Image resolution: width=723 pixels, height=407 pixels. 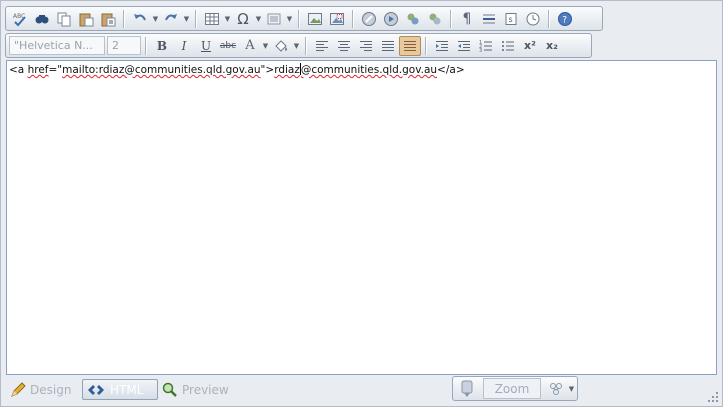 I want to click on list-icon, so click(x=274, y=19).